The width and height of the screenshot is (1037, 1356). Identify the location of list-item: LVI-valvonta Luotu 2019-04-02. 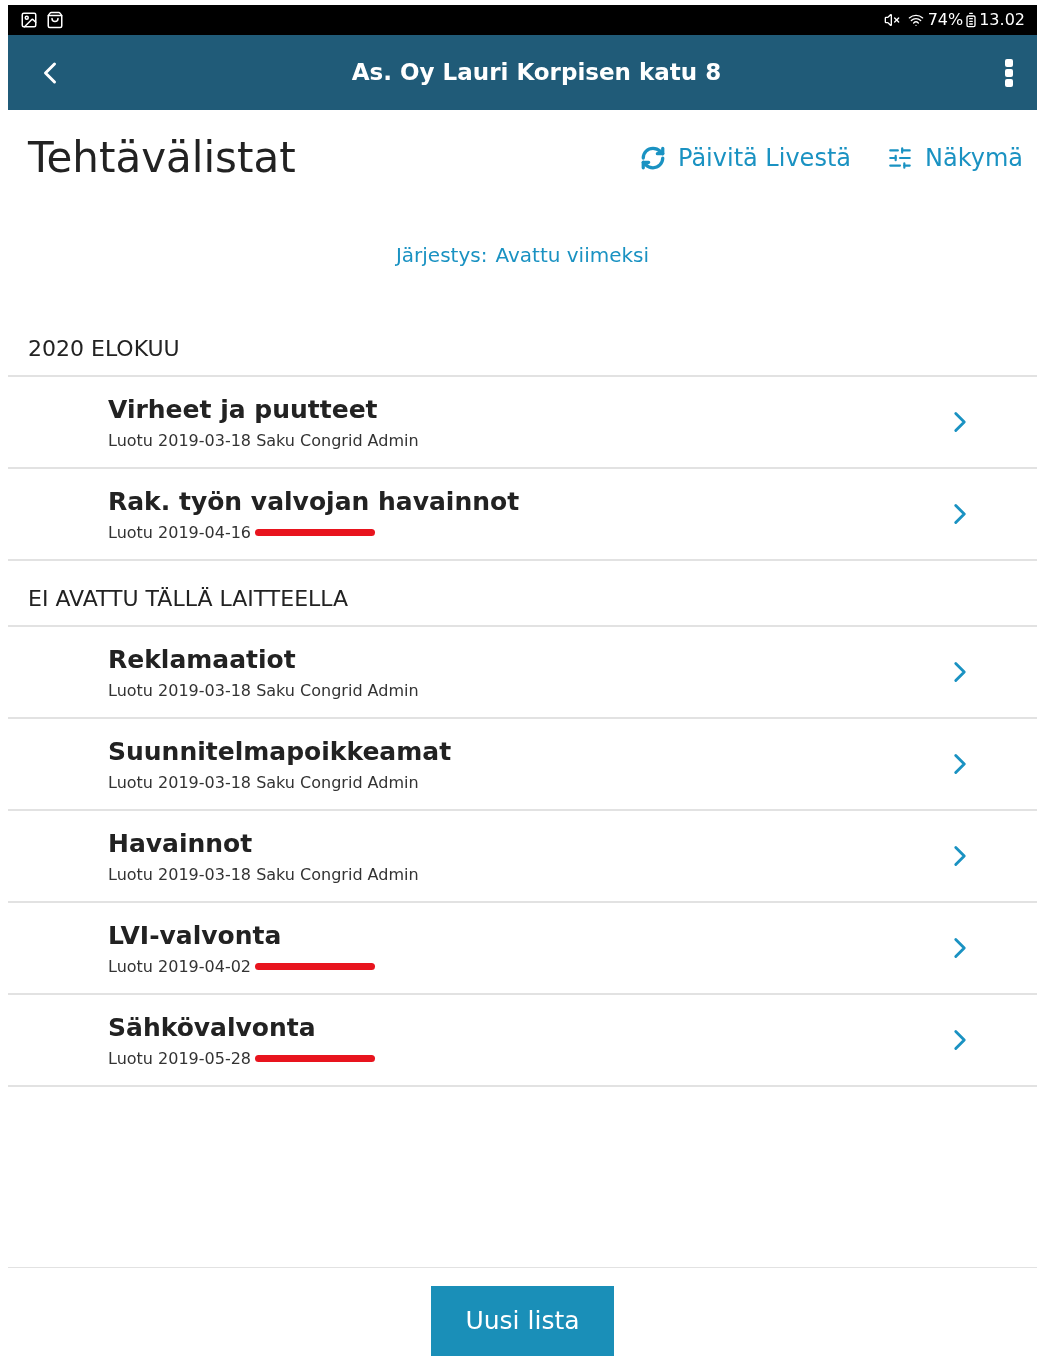
(522, 949).